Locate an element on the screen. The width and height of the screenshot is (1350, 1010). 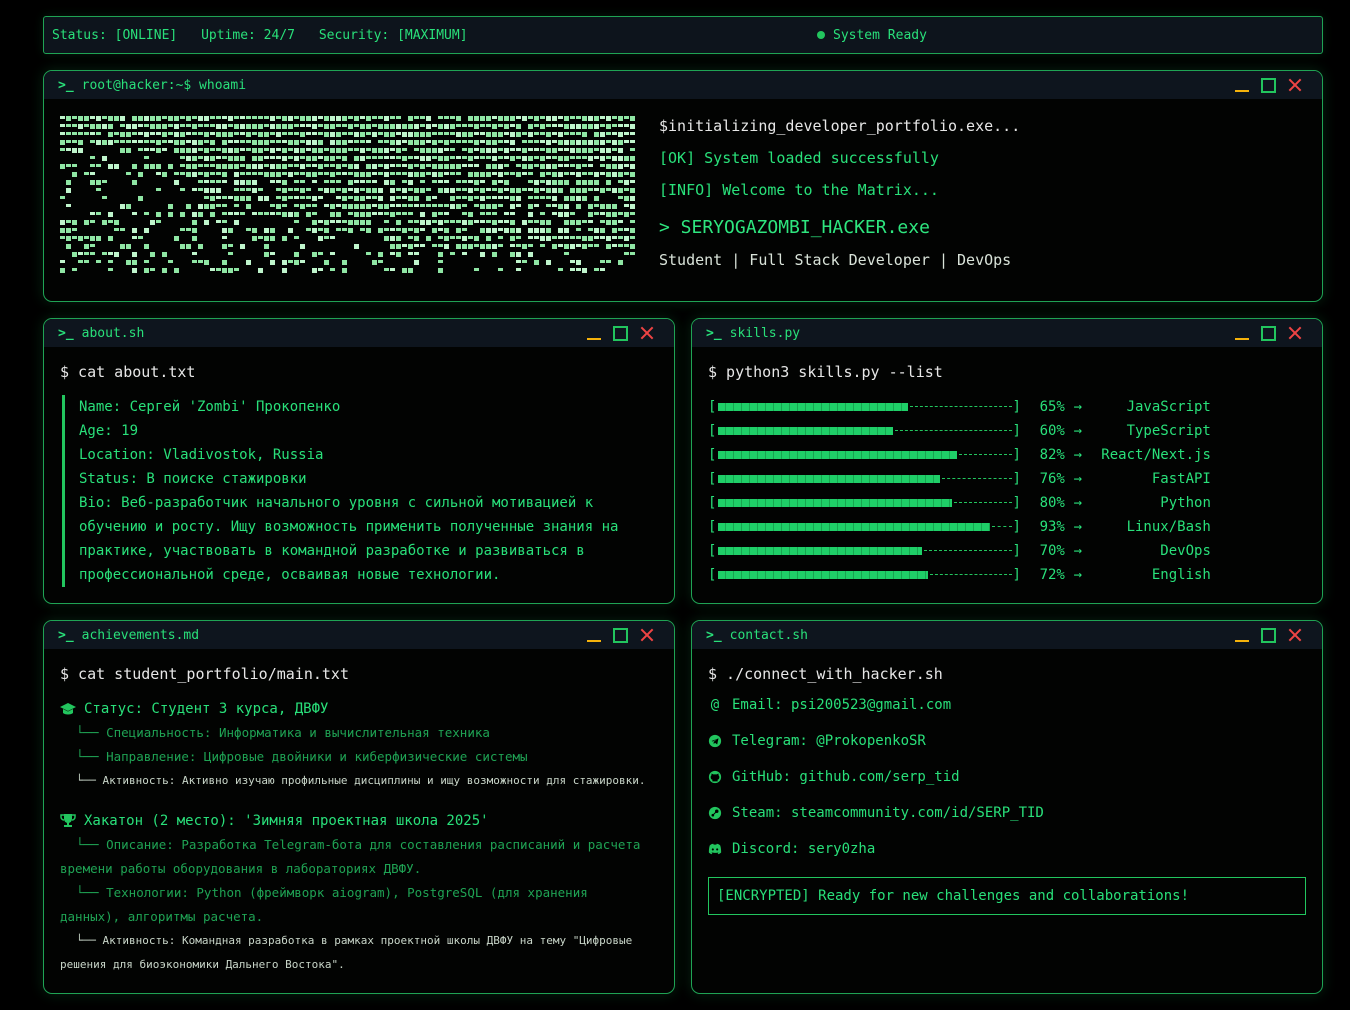
arrow-right-icon: → is located at coordinates (1078, 551).